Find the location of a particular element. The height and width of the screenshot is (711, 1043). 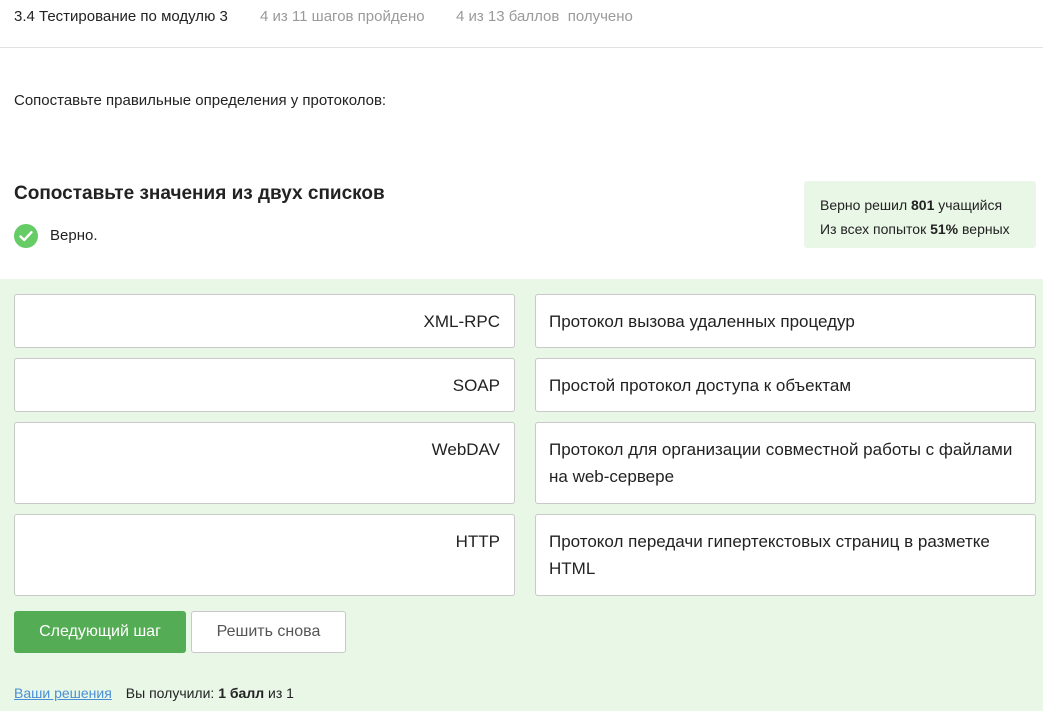

verdict: Верно. is located at coordinates (55, 235).